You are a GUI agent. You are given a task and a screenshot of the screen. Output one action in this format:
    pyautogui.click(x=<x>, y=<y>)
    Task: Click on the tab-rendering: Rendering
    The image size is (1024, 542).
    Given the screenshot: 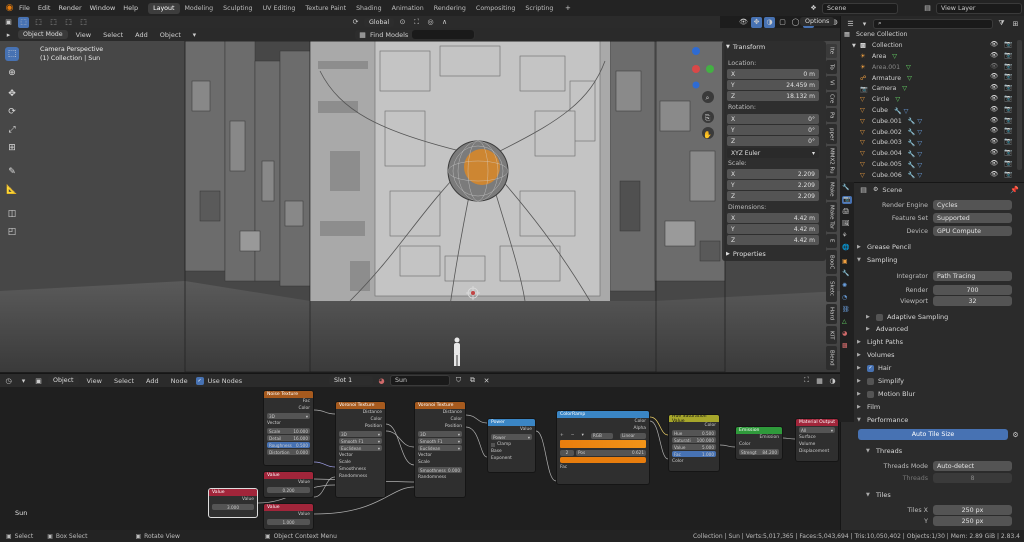 What is the action you would take?
    pyautogui.click(x=450, y=8)
    